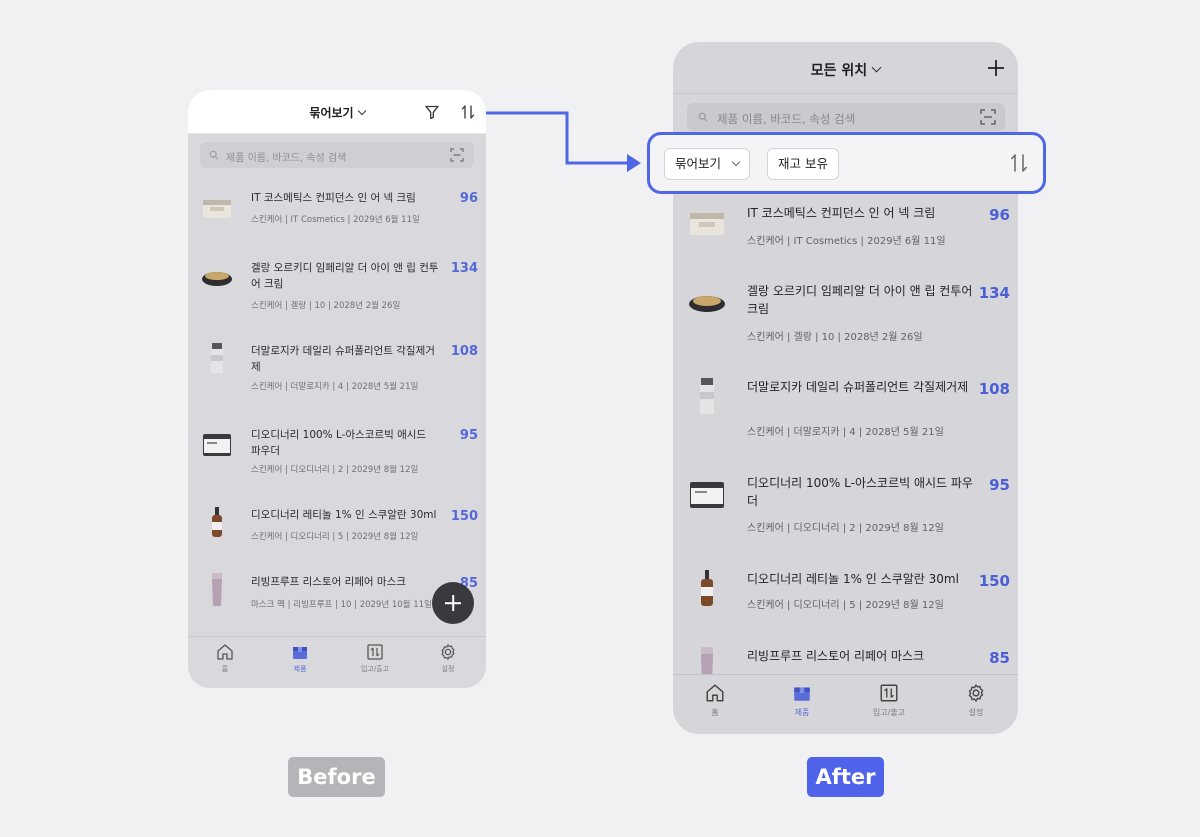  Describe the element at coordinates (999, 658) in the screenshot. I see `stock-quantity: 85` at that location.